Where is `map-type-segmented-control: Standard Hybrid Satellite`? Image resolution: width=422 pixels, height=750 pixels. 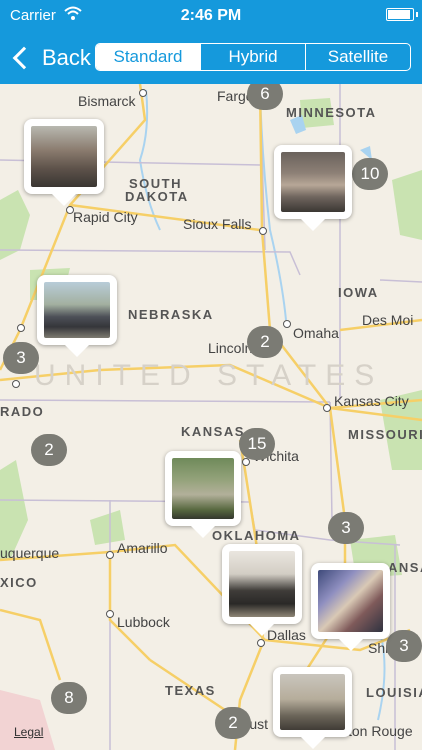 map-type-segmented-control: Standard Hybrid Satellite is located at coordinates (253, 57).